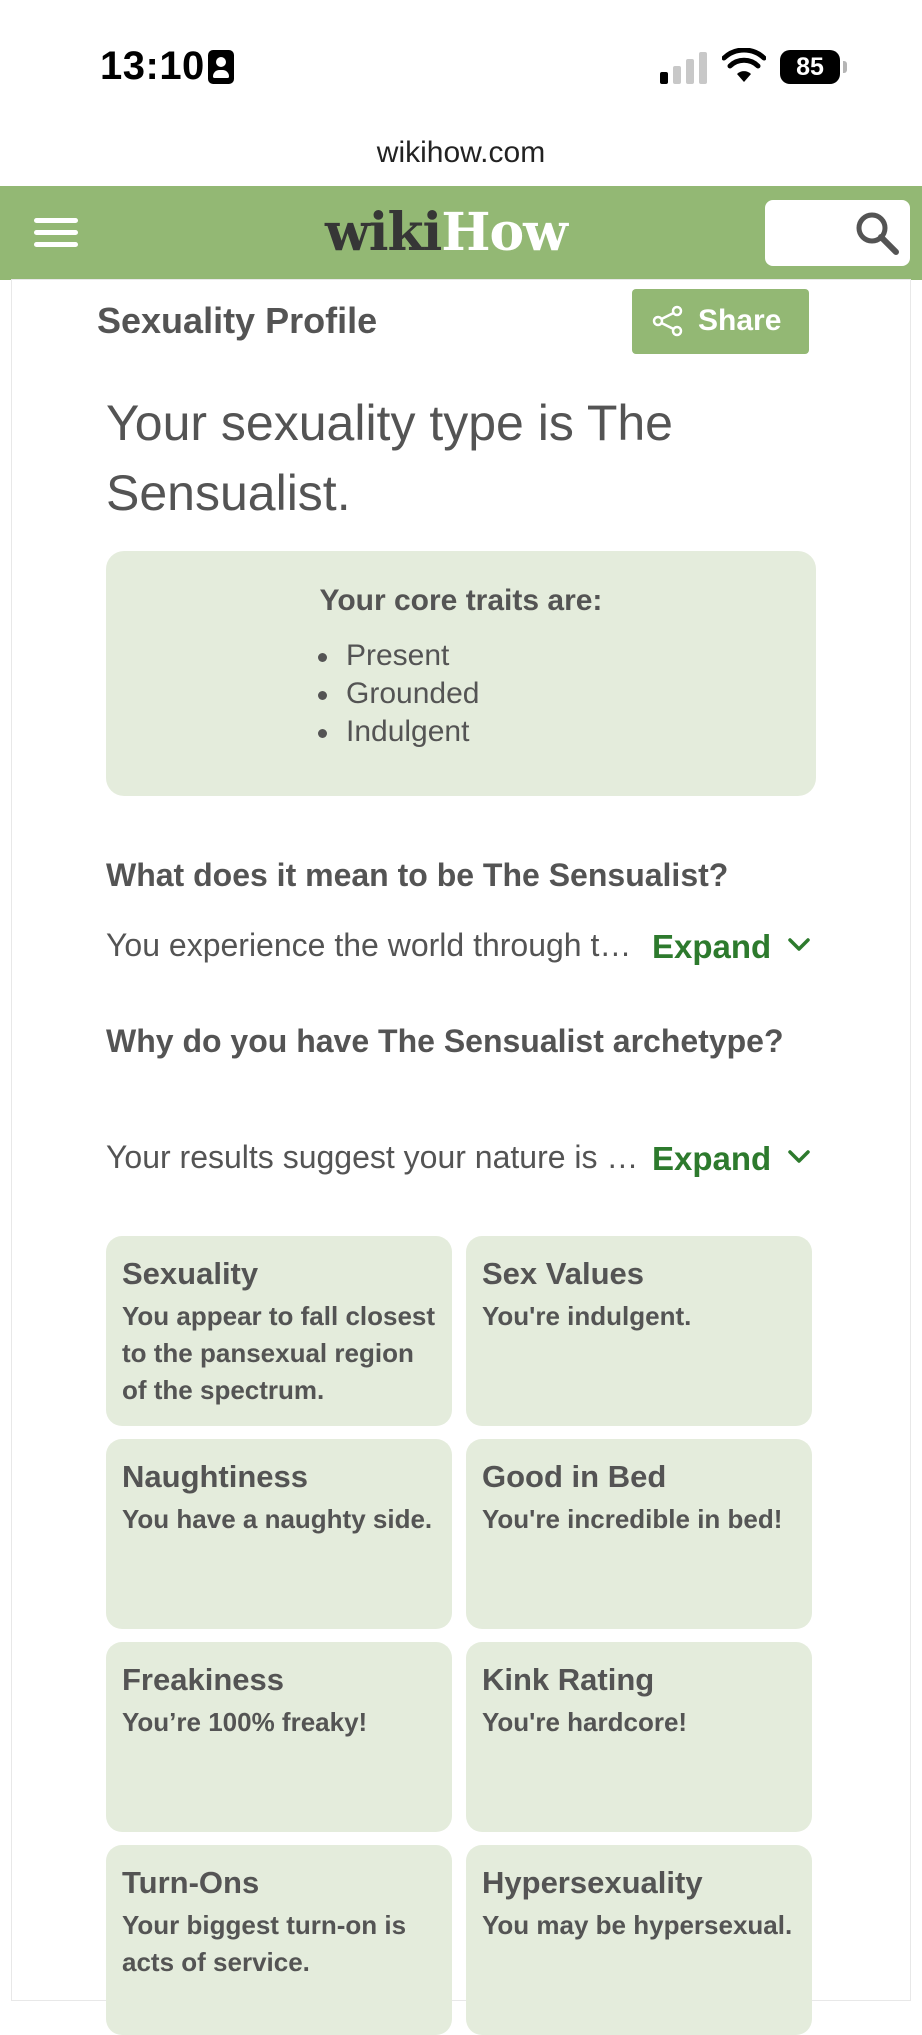 The width and height of the screenshot is (922, 2035). What do you see at coordinates (237, 320) in the screenshot?
I see `page-title: Sexuality Profile` at bounding box center [237, 320].